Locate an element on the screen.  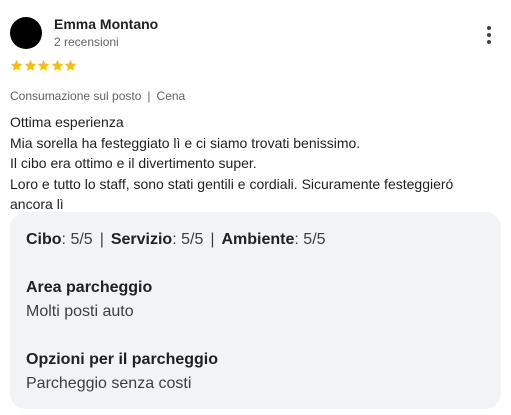
rating-value-service: 5/5 is located at coordinates (192, 239).